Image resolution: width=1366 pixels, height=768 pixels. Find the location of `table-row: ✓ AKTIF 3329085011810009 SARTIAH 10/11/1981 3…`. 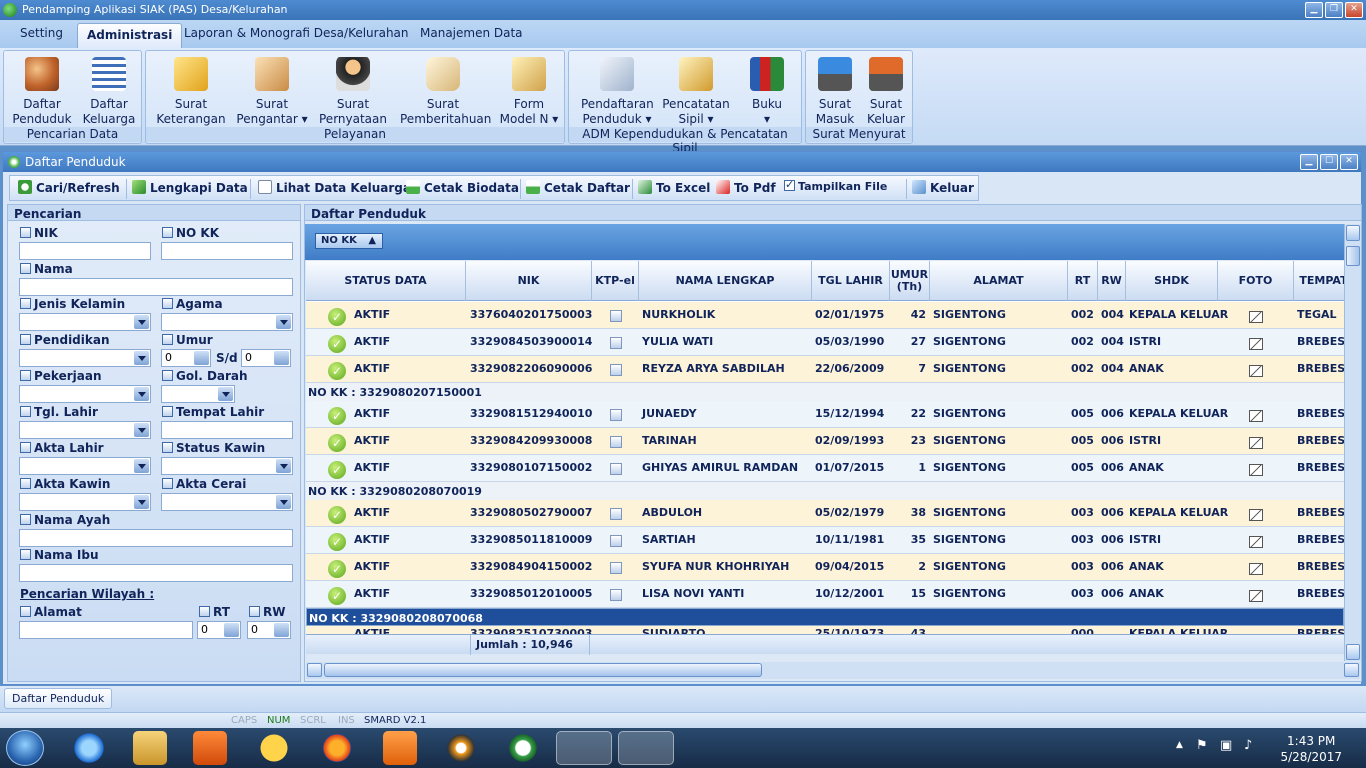

table-row: ✓ AKTIF 3329085011810009 SARTIAH 10/11/1981 3… is located at coordinates (825, 540).